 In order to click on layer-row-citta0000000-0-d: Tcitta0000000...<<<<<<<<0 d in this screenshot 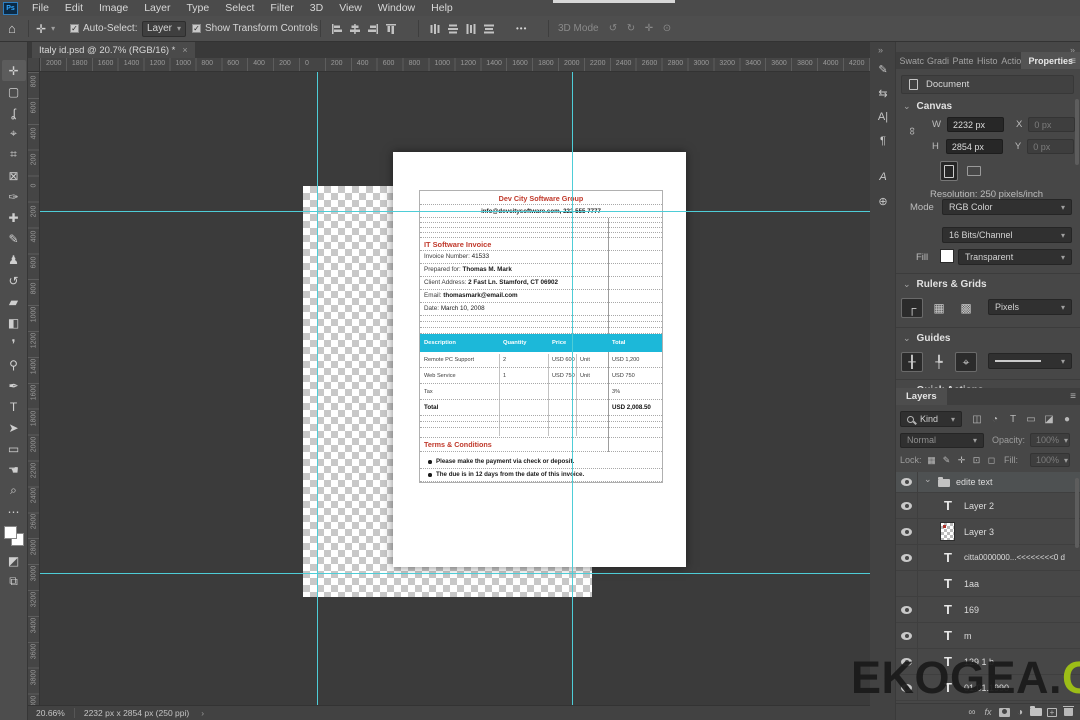, I will do `click(988, 558)`.